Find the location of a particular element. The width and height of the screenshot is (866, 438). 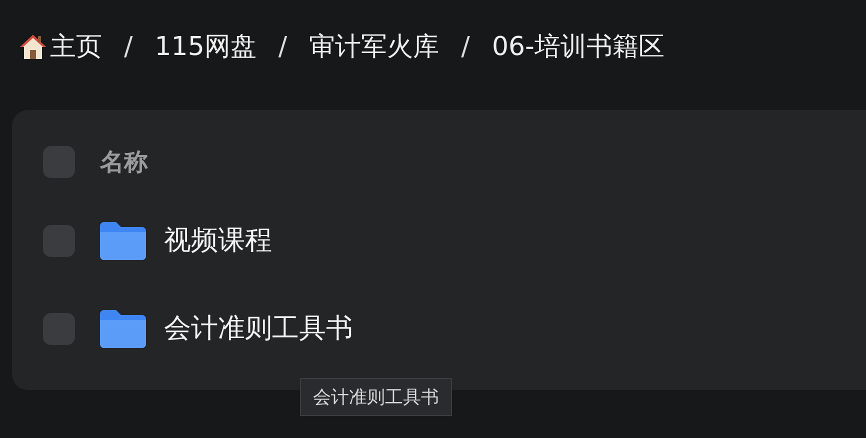

column-header: 名称 is located at coordinates (124, 162).